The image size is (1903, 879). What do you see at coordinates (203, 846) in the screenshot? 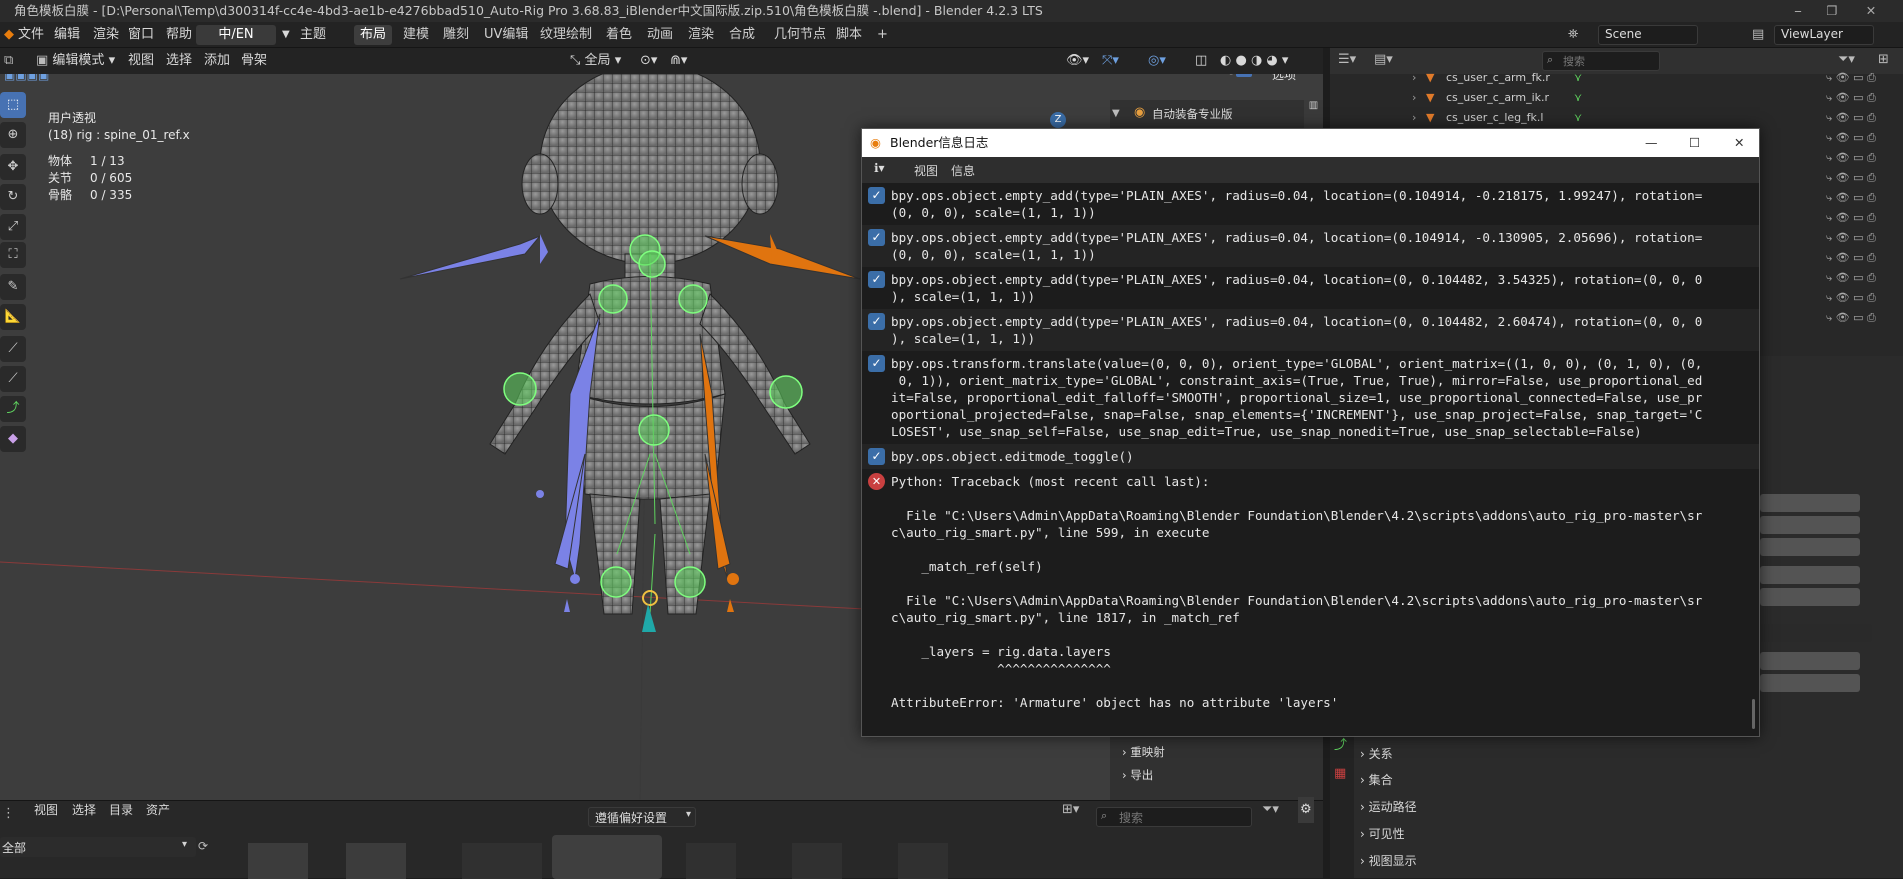
I see `refresh-icon: ⟳` at bounding box center [203, 846].